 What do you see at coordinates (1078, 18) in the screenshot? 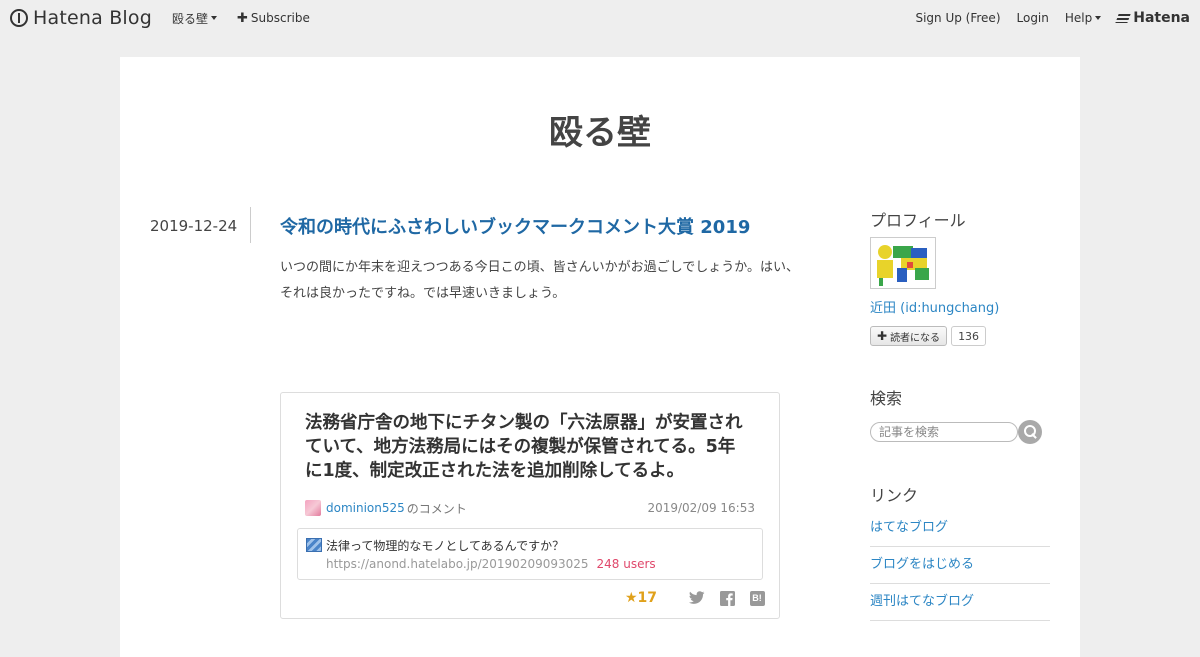
I see `help-label: Help` at bounding box center [1078, 18].